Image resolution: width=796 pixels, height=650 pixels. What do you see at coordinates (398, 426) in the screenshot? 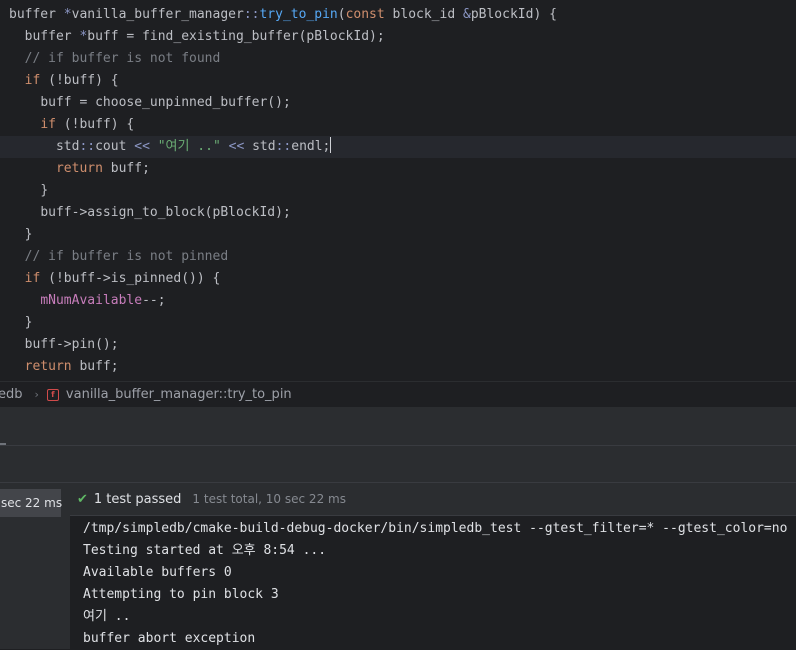
I see `tool-window-header` at bounding box center [398, 426].